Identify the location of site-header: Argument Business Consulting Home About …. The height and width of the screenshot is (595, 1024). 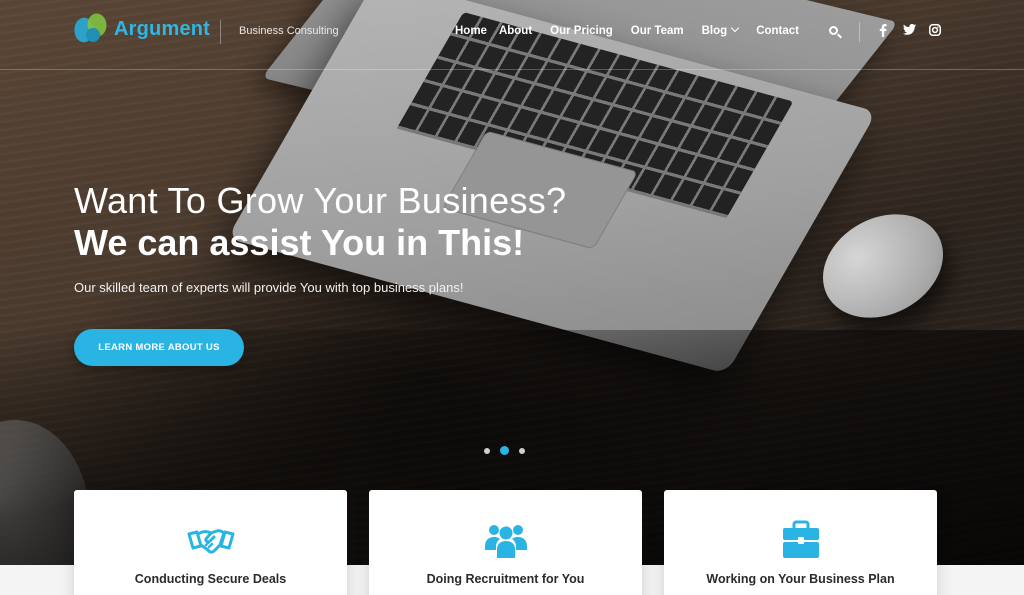
(512, 35).